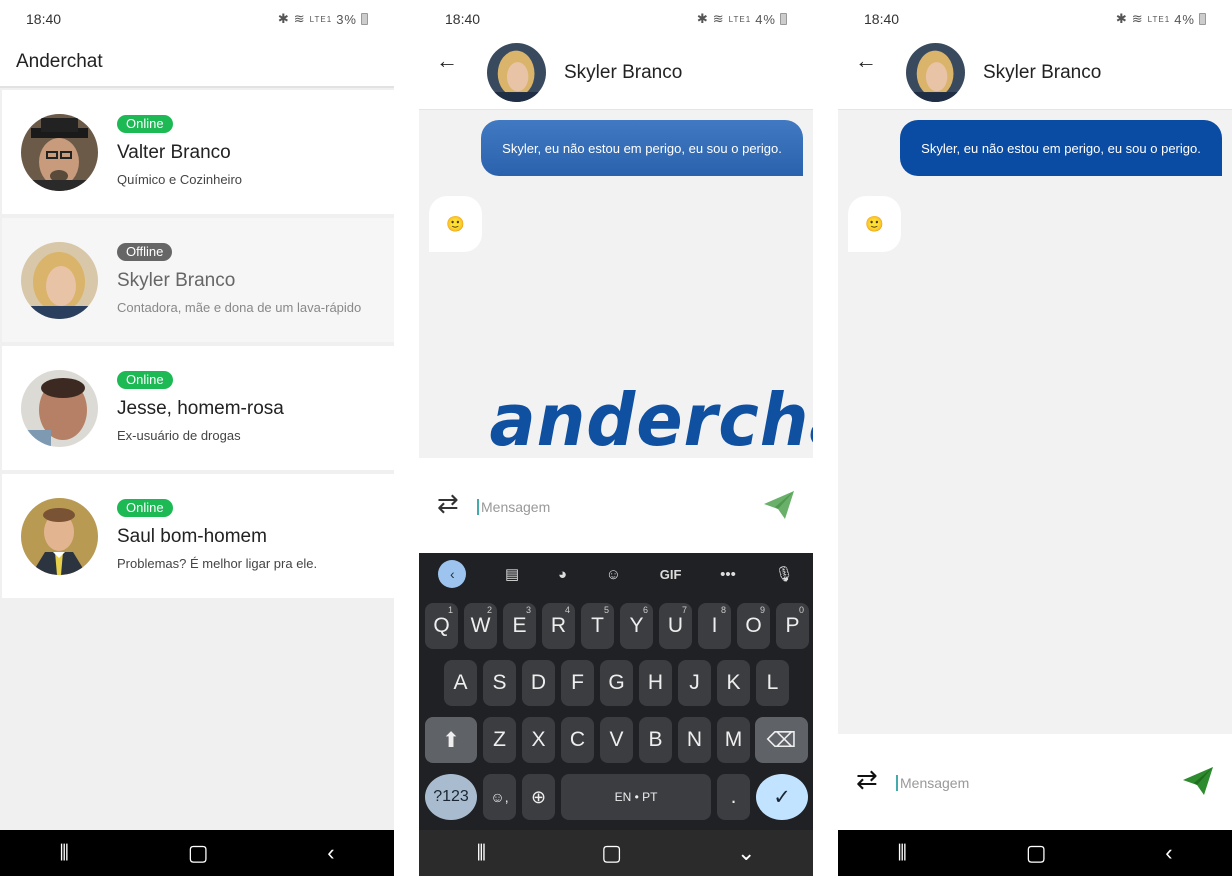 Image resolution: width=1232 pixels, height=876 pixels. Describe the element at coordinates (675, 626) in the screenshot. I see `key-u: U7` at that location.